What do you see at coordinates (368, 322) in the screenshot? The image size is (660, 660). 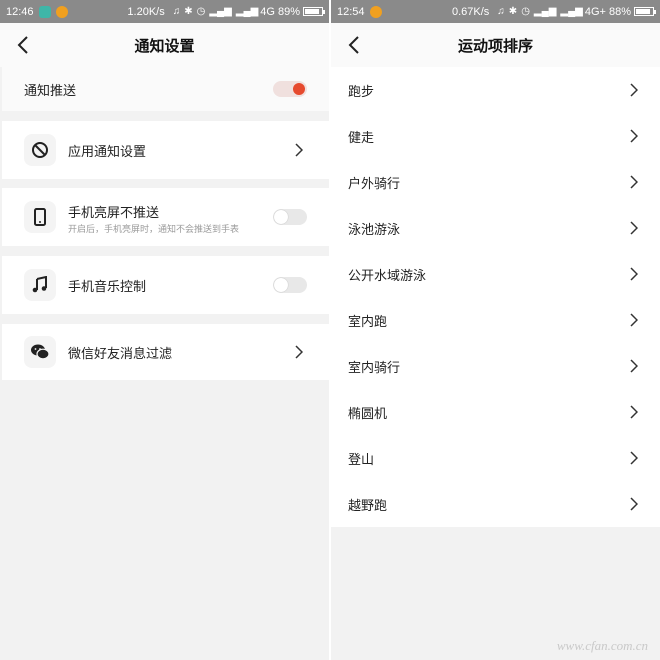 I see `sport-label: 室内跑` at bounding box center [368, 322].